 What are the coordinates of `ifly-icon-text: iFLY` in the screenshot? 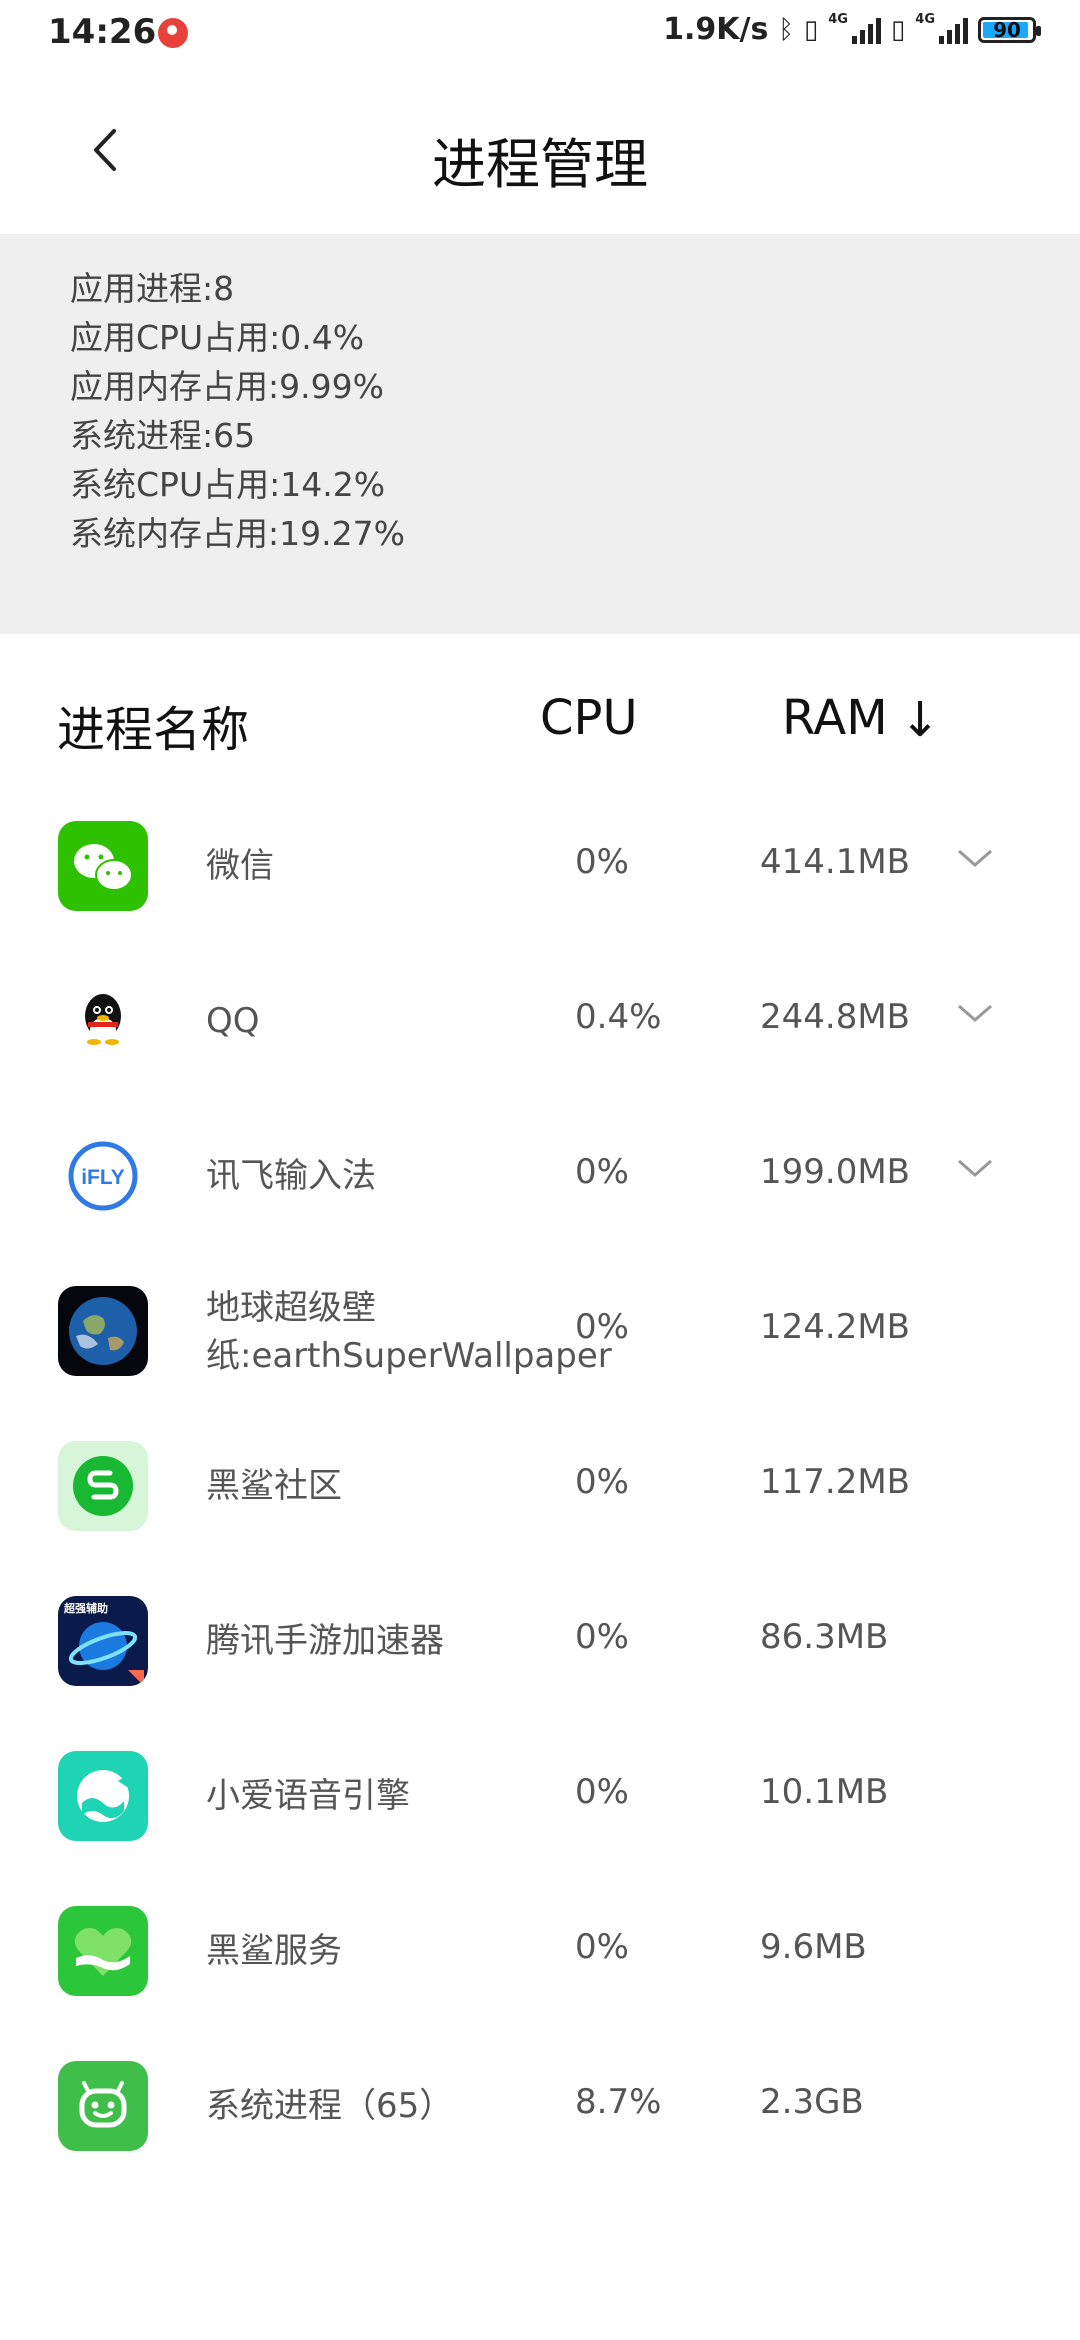 It's located at (103, 1177).